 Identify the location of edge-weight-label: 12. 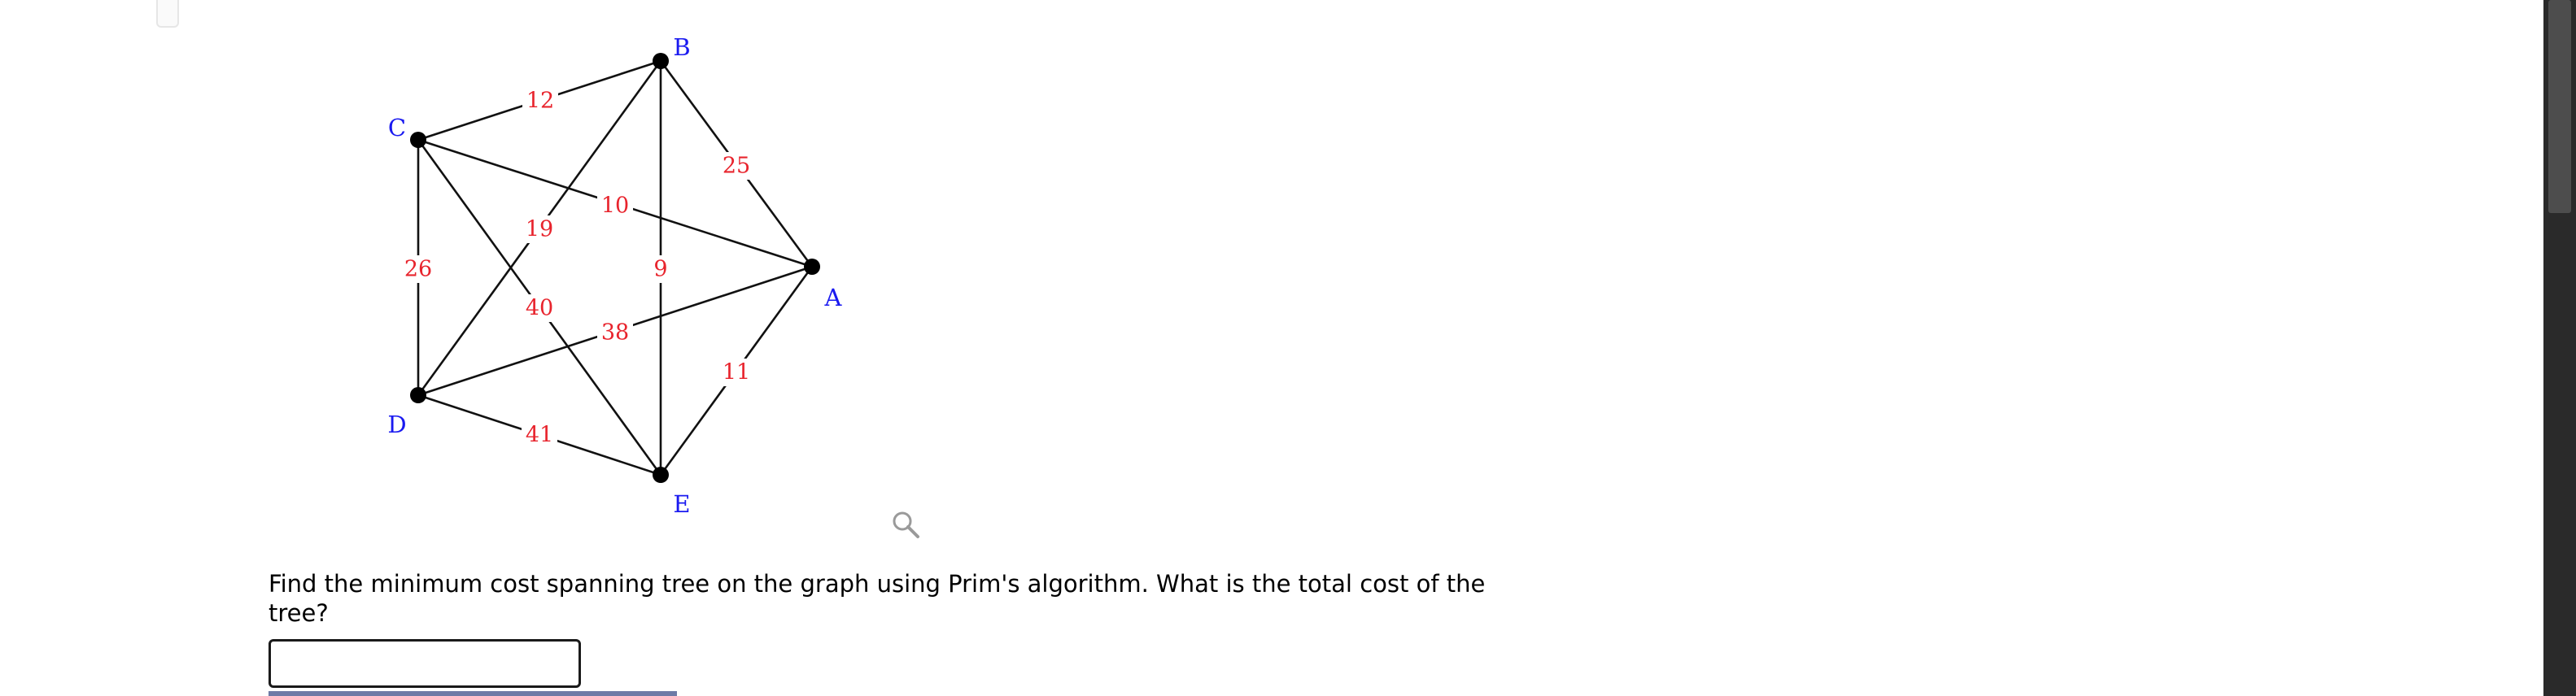
(540, 101).